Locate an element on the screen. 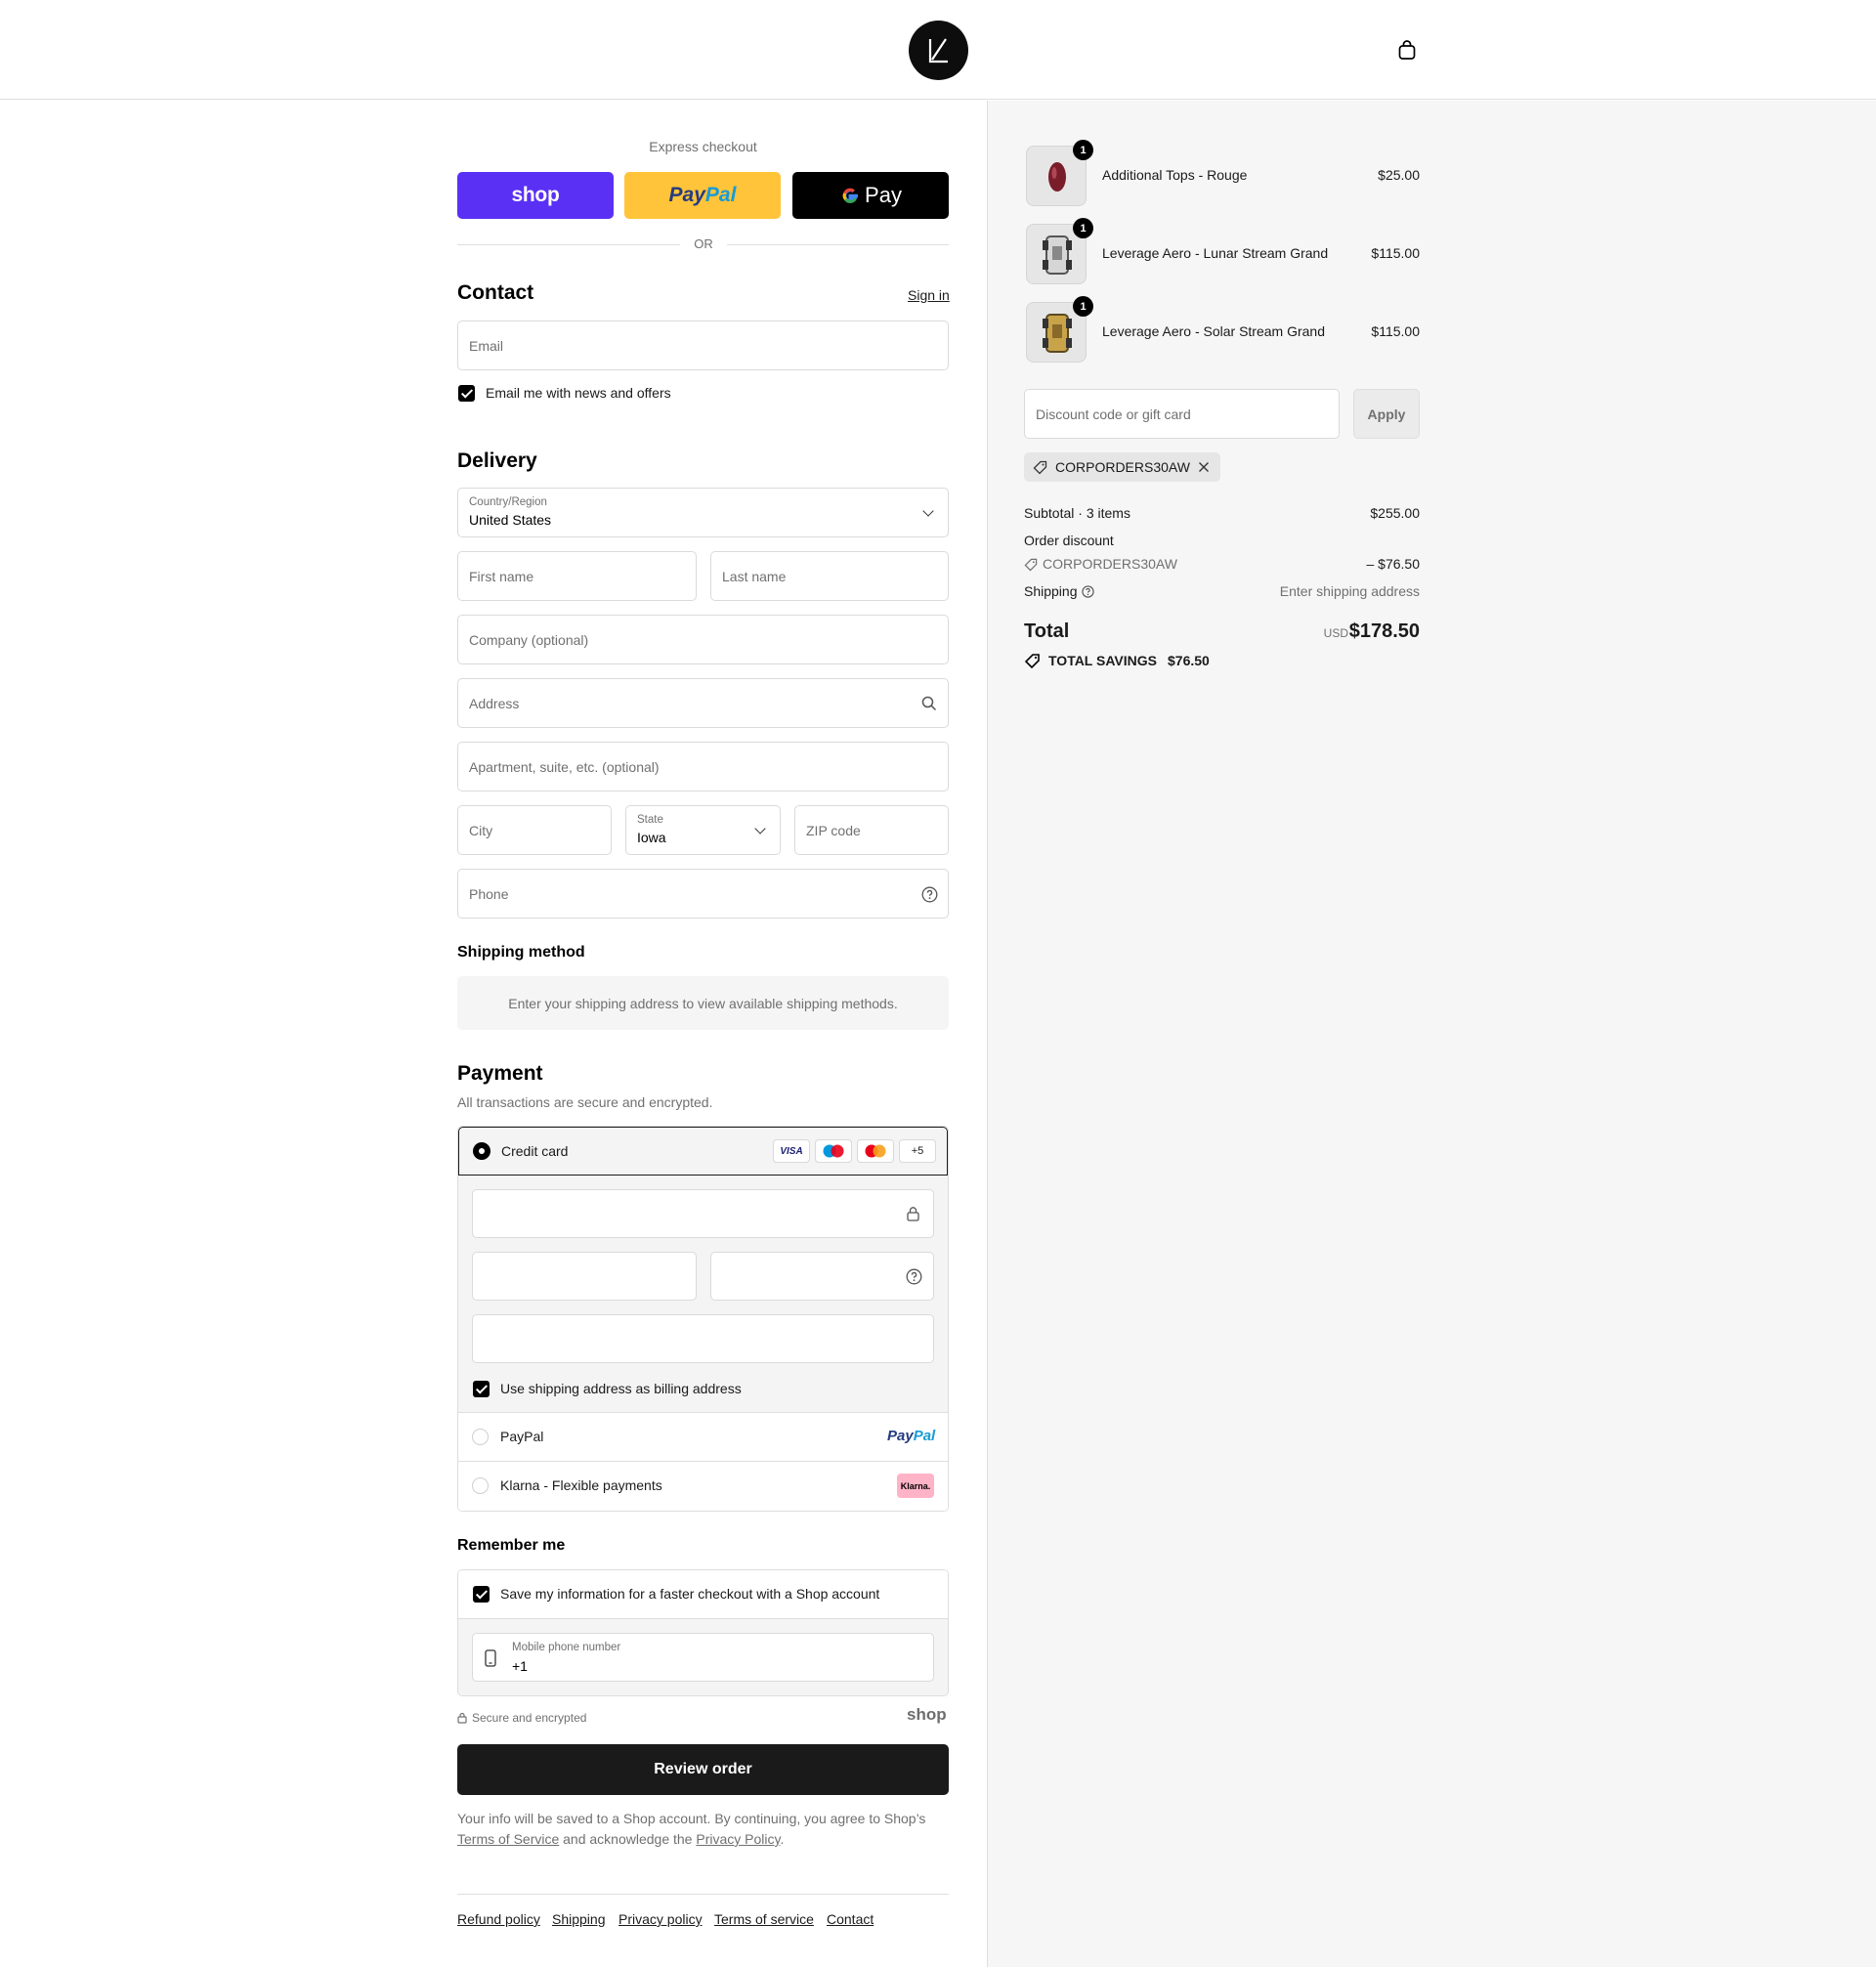 The width and height of the screenshot is (1876, 1967). country-select: Country/Region United States is located at coordinates (703, 512).